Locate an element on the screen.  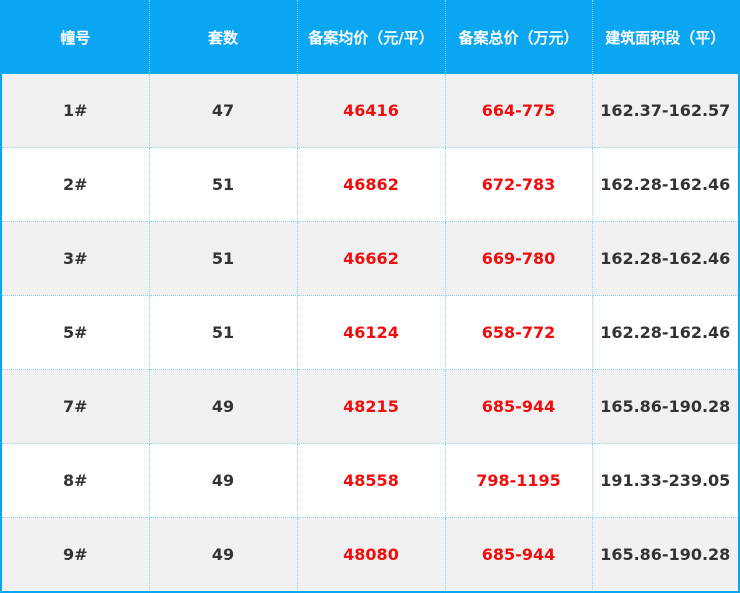
header-area-range: 建筑面积段（平） is located at coordinates (665, 37).